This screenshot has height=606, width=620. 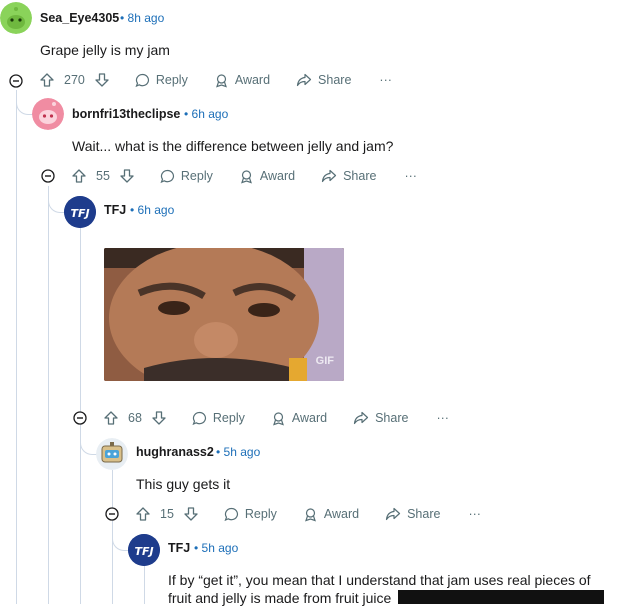 I want to click on comment-author: Sea_Eye4305, so click(x=79, y=18).